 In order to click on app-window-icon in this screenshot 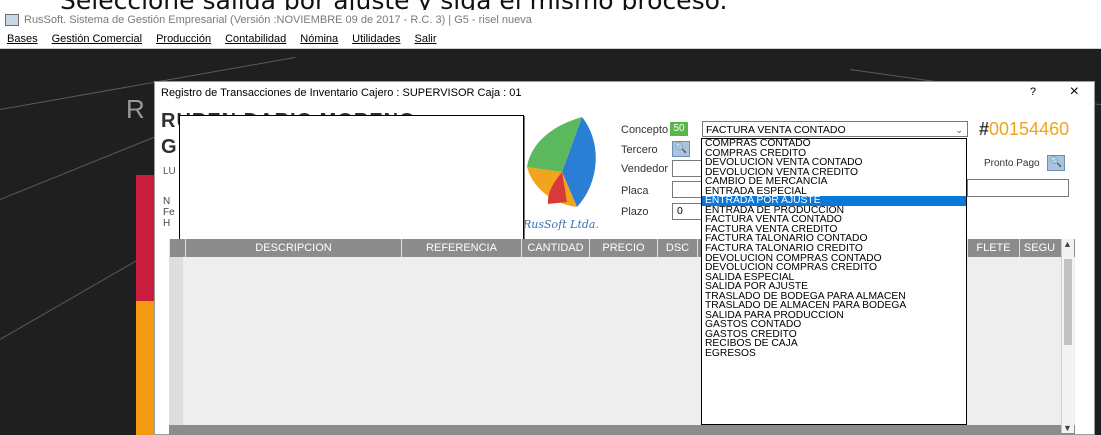, I will do `click(12, 20)`.